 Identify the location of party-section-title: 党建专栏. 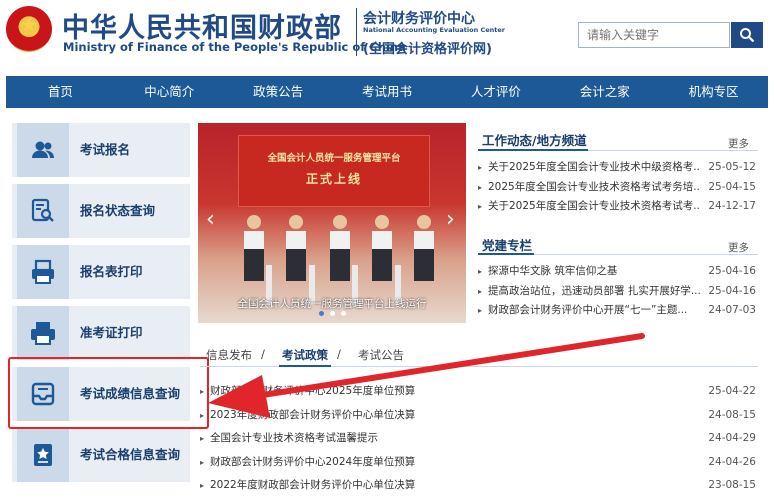
(507, 244).